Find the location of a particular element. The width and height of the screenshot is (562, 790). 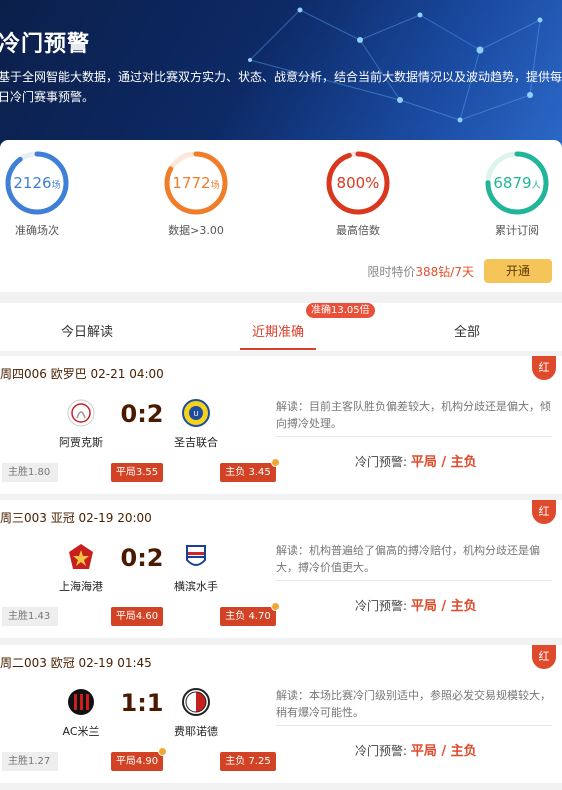

tab-today: 今日解读 is located at coordinates (87, 330).